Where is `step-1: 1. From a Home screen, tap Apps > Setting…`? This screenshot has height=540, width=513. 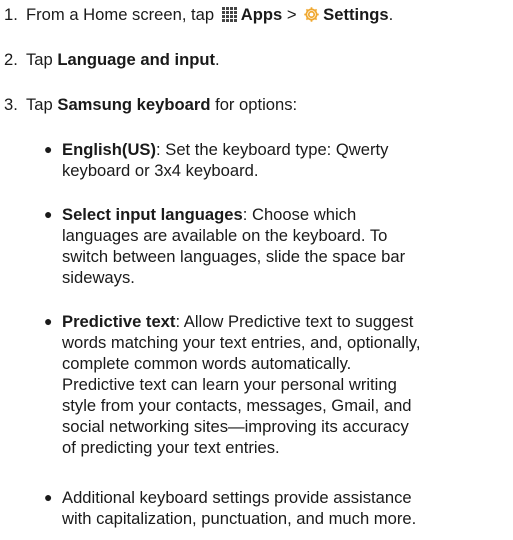 step-1: 1. From a Home screen, tap Apps > Setting… is located at coordinates (256, 14).